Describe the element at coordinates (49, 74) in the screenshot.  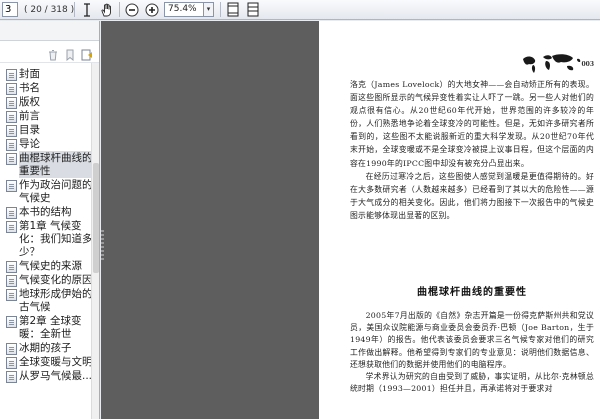
I see `outline-item-cover: 封面` at that location.